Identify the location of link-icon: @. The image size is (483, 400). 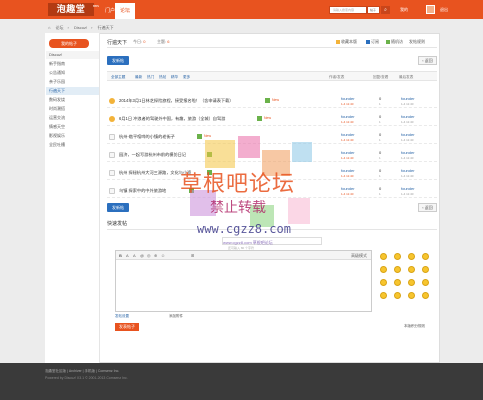
(142, 255).